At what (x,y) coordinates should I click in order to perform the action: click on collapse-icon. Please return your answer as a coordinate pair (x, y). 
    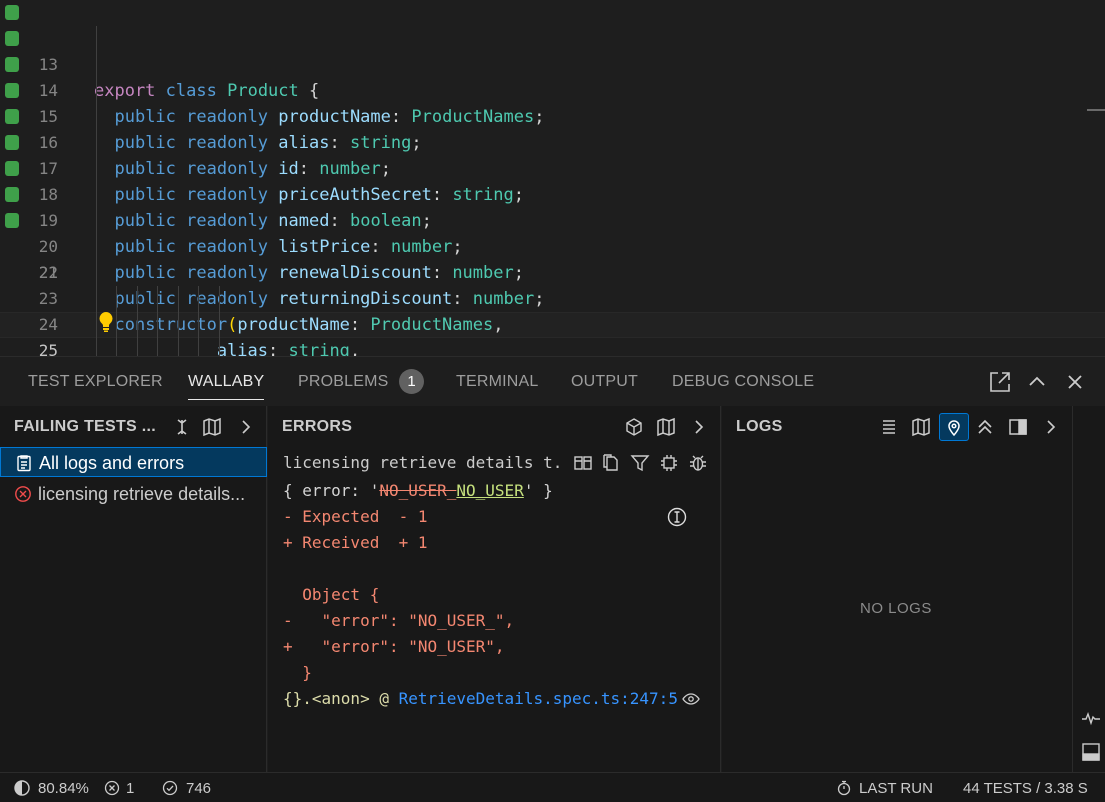
    Looking at the image, I should click on (182, 427).